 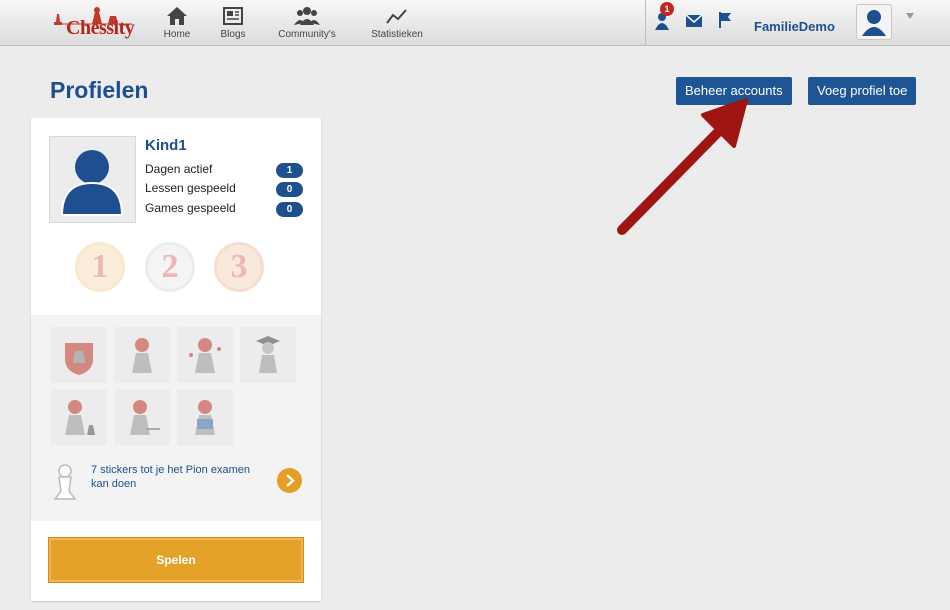 What do you see at coordinates (176, 560) in the screenshot?
I see `play-button: Spelen` at bounding box center [176, 560].